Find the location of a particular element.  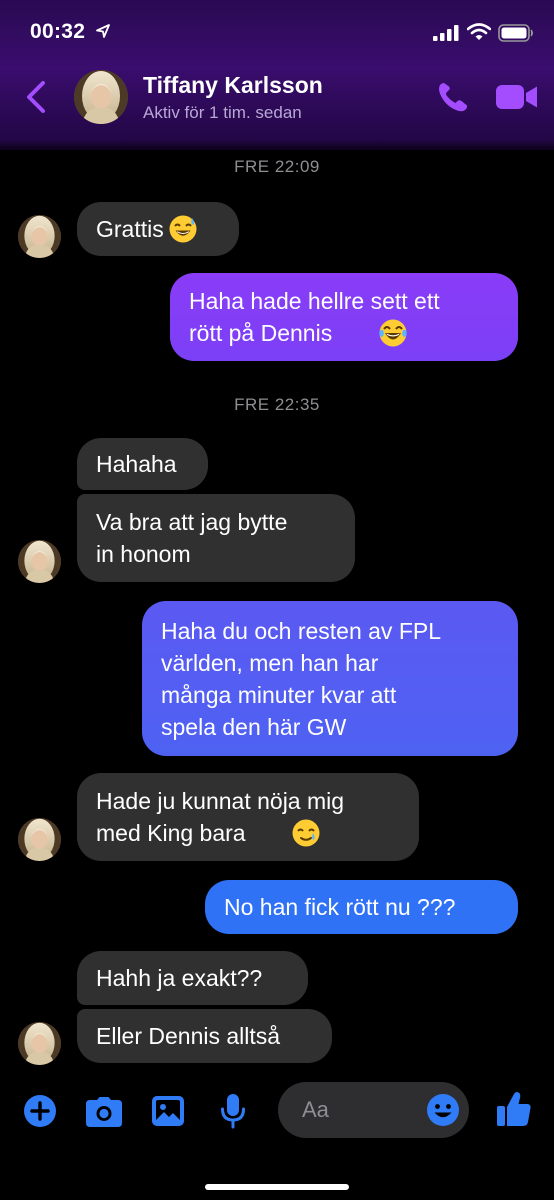

contact-avatar is located at coordinates (101, 97).